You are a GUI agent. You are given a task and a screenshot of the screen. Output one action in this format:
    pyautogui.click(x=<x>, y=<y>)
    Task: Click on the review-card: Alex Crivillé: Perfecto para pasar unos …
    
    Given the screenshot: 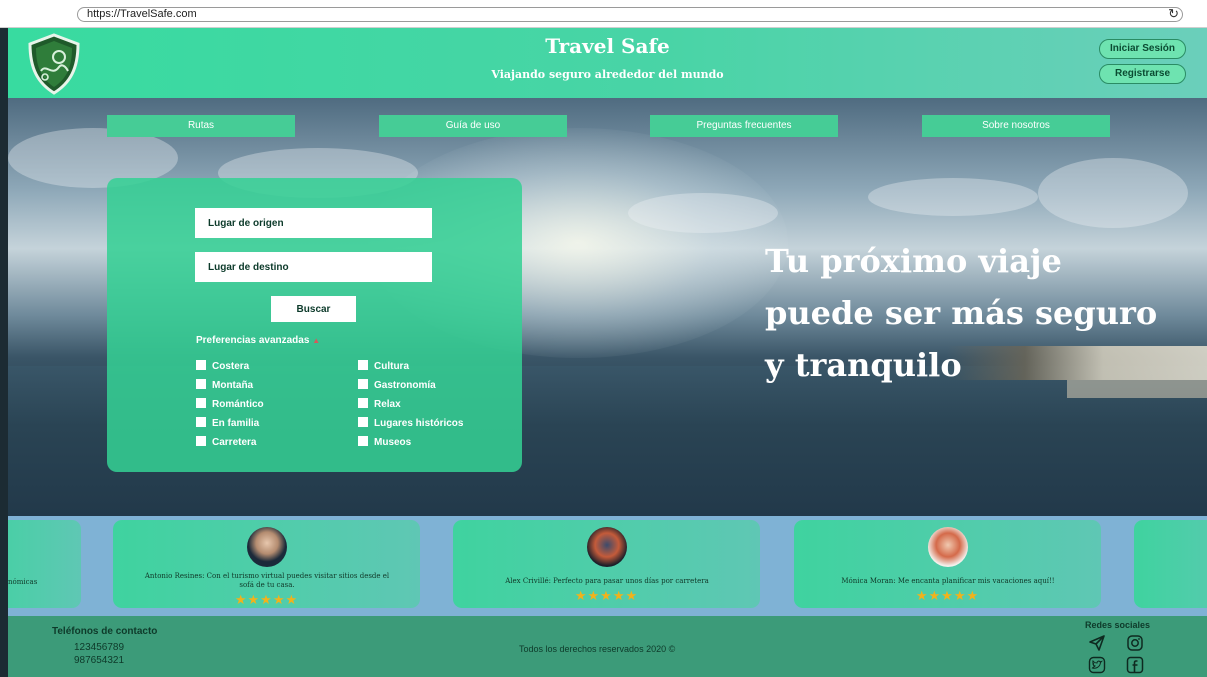 What is the action you would take?
    pyautogui.click(x=606, y=564)
    